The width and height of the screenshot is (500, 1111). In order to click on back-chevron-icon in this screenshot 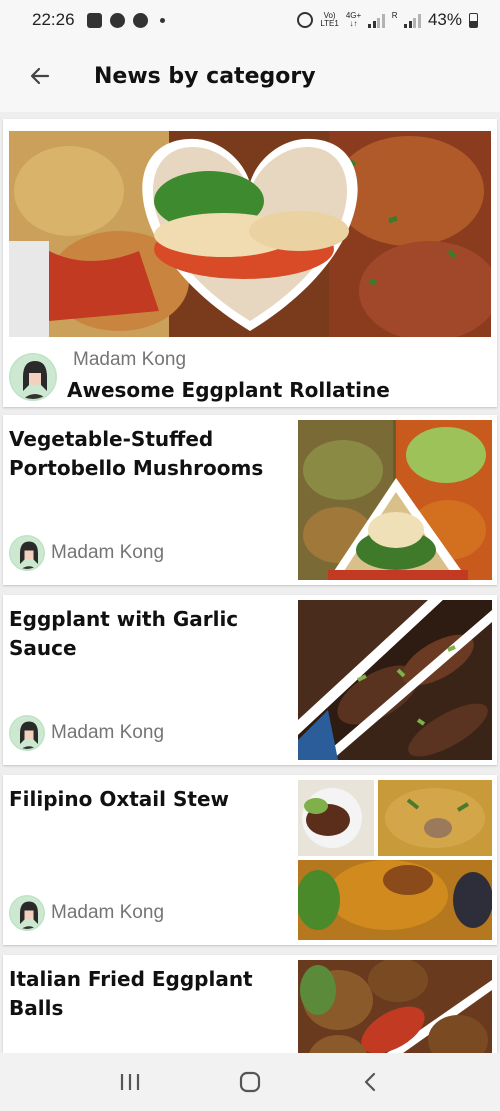, I will do `click(370, 1082)`.